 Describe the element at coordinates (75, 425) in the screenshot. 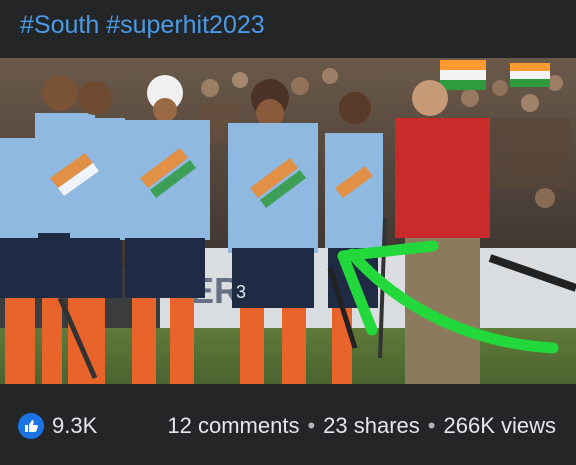

I see `reaction-count: 9.3K` at that location.